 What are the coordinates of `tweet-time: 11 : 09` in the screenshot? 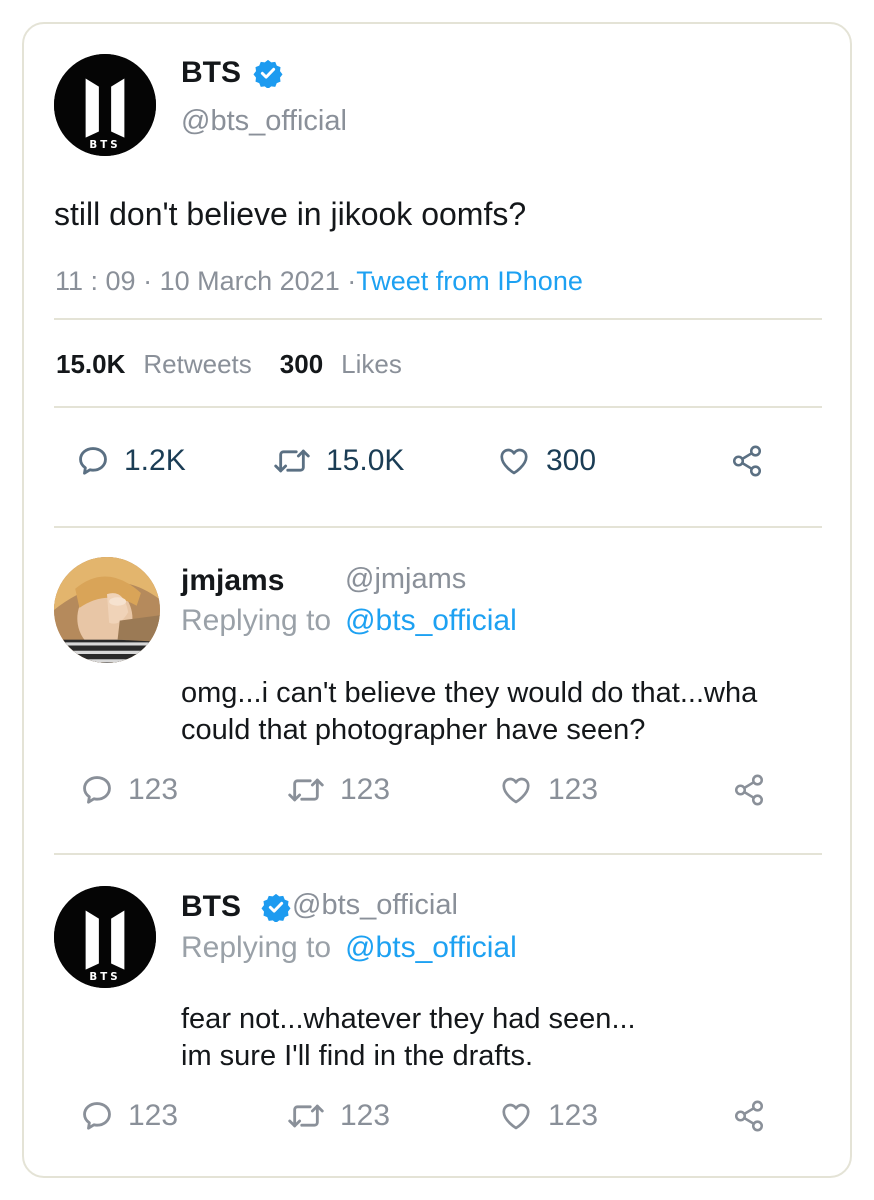 It's located at (95, 281).